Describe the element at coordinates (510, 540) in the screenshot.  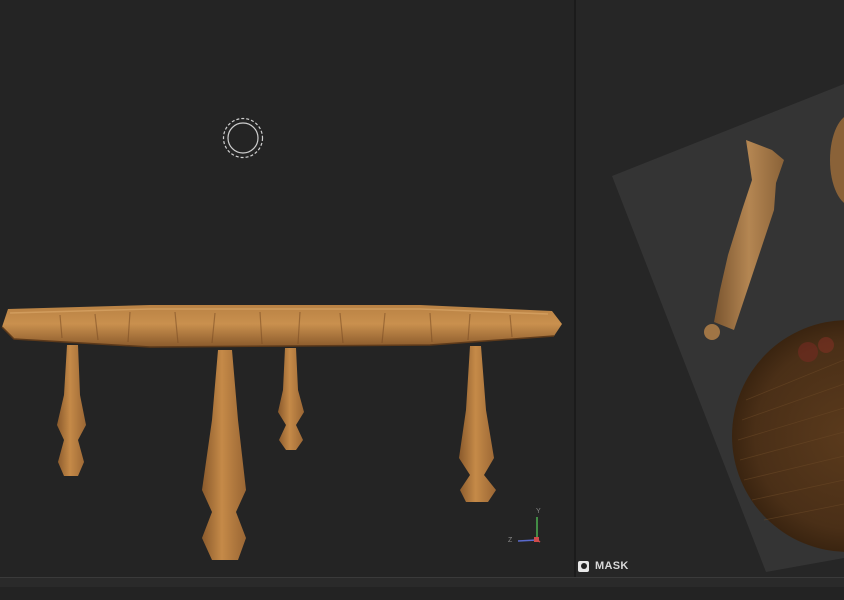
I see `gizmo-z-label: Z` at that location.